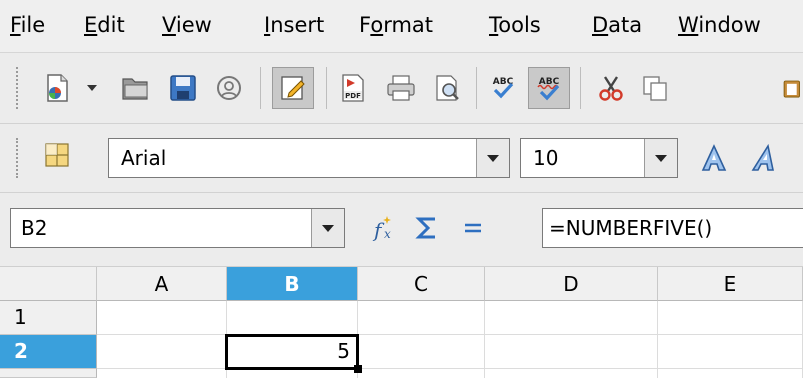 The height and width of the screenshot is (378, 803). I want to click on cell-a2, so click(162, 352).